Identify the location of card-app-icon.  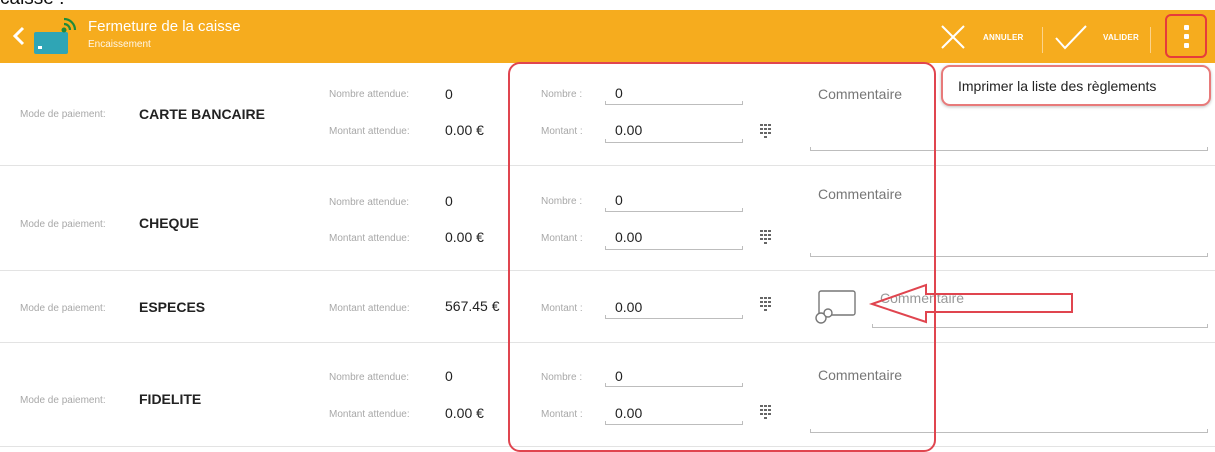
(51, 43).